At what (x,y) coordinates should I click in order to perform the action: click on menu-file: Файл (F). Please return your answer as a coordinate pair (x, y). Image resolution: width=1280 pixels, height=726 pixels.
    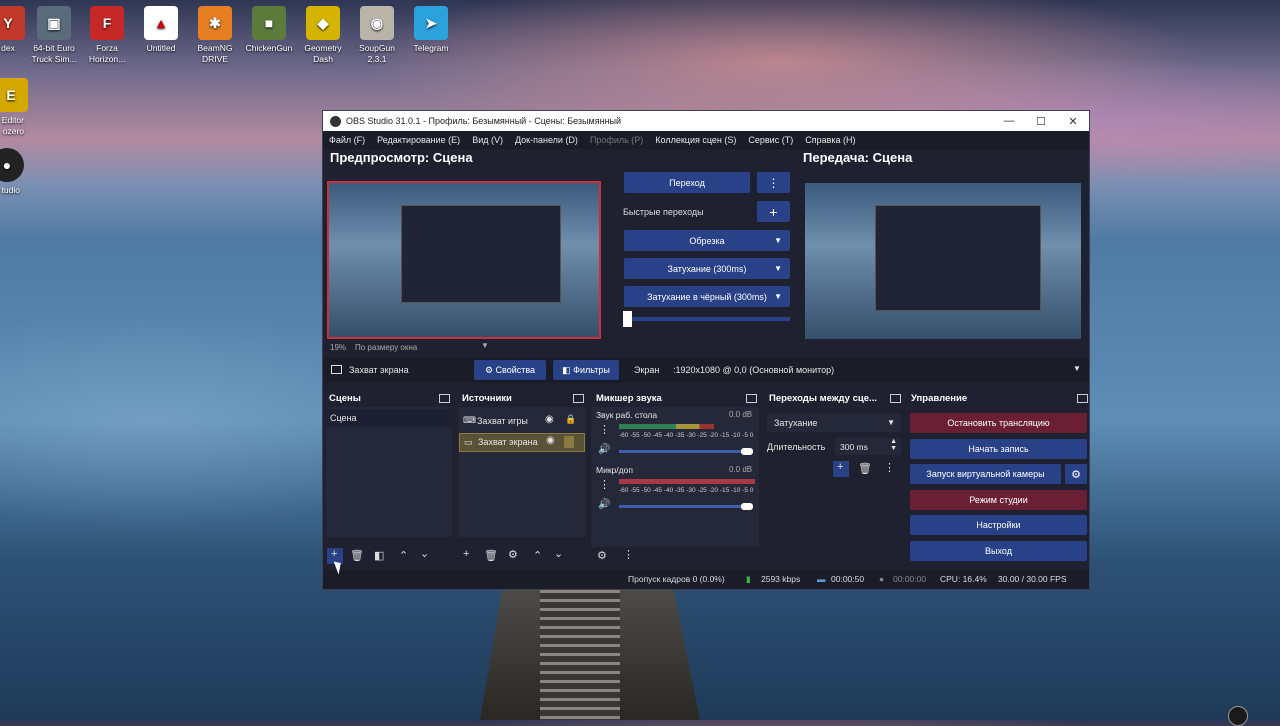
    Looking at the image, I should click on (347, 140).